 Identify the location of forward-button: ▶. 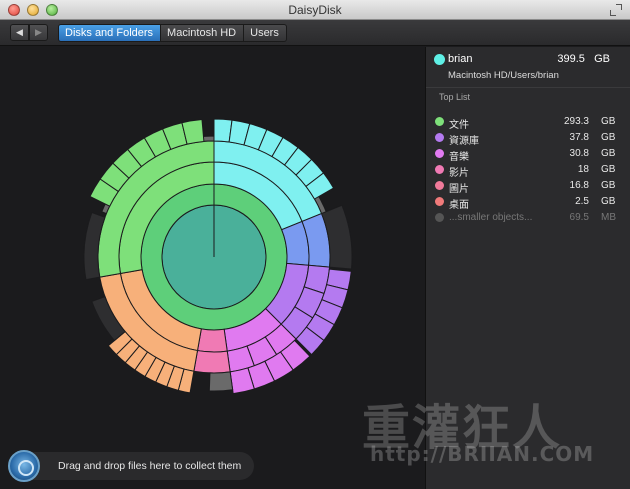
(38, 32).